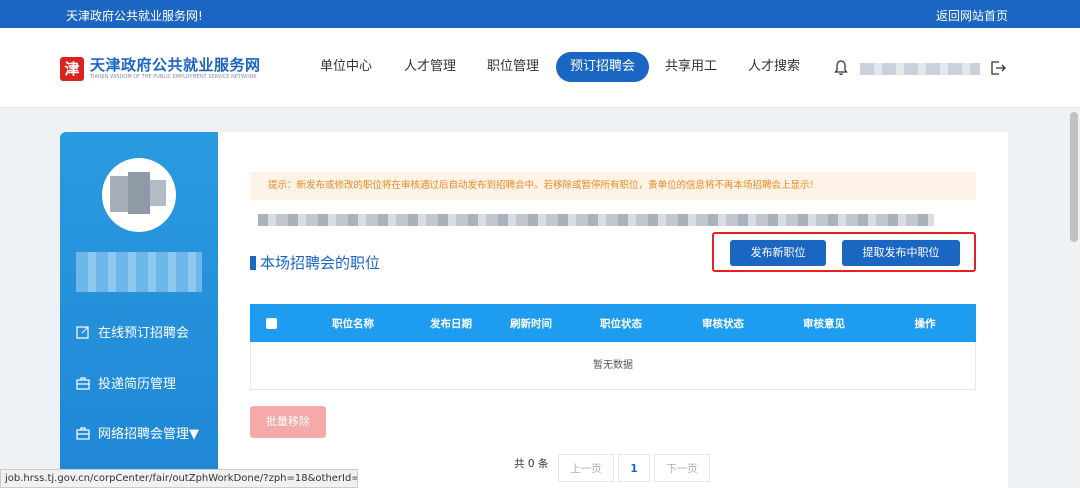  Describe the element at coordinates (353, 324) in the screenshot. I see `col-job-name: 职位名称` at that location.